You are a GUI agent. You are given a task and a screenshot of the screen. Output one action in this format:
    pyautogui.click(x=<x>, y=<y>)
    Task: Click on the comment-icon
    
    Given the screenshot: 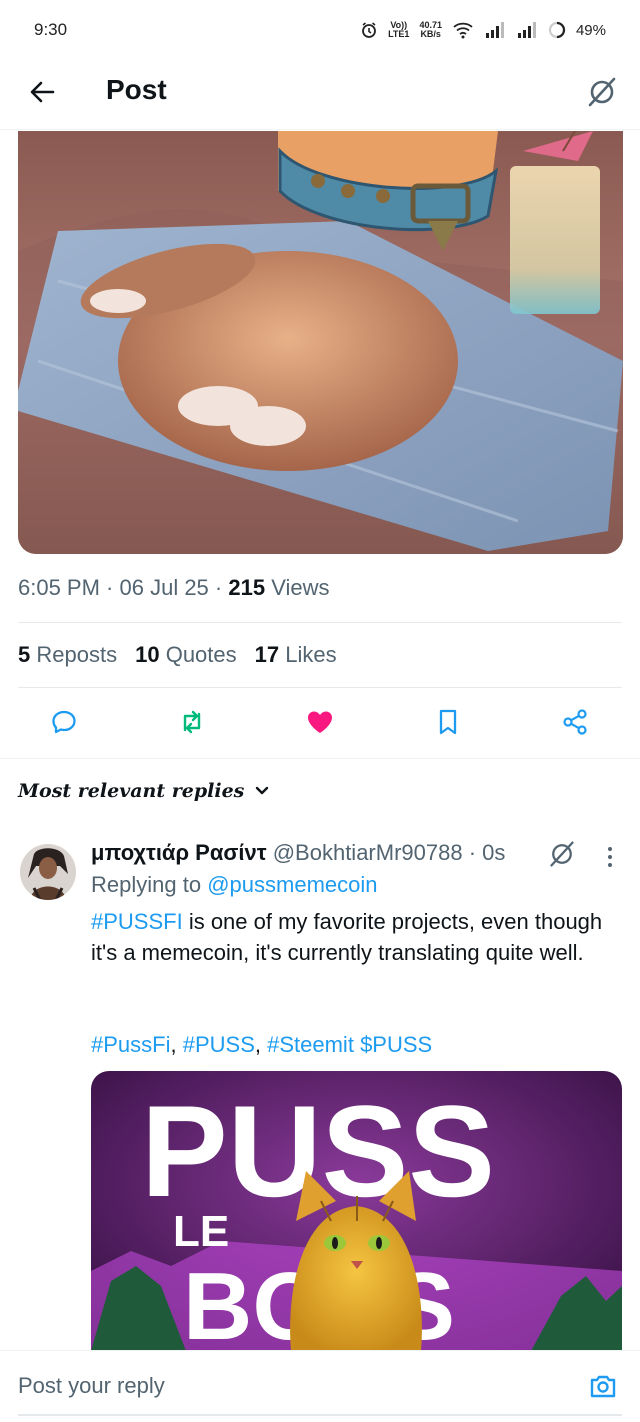 What is the action you would take?
    pyautogui.click(x=64, y=722)
    